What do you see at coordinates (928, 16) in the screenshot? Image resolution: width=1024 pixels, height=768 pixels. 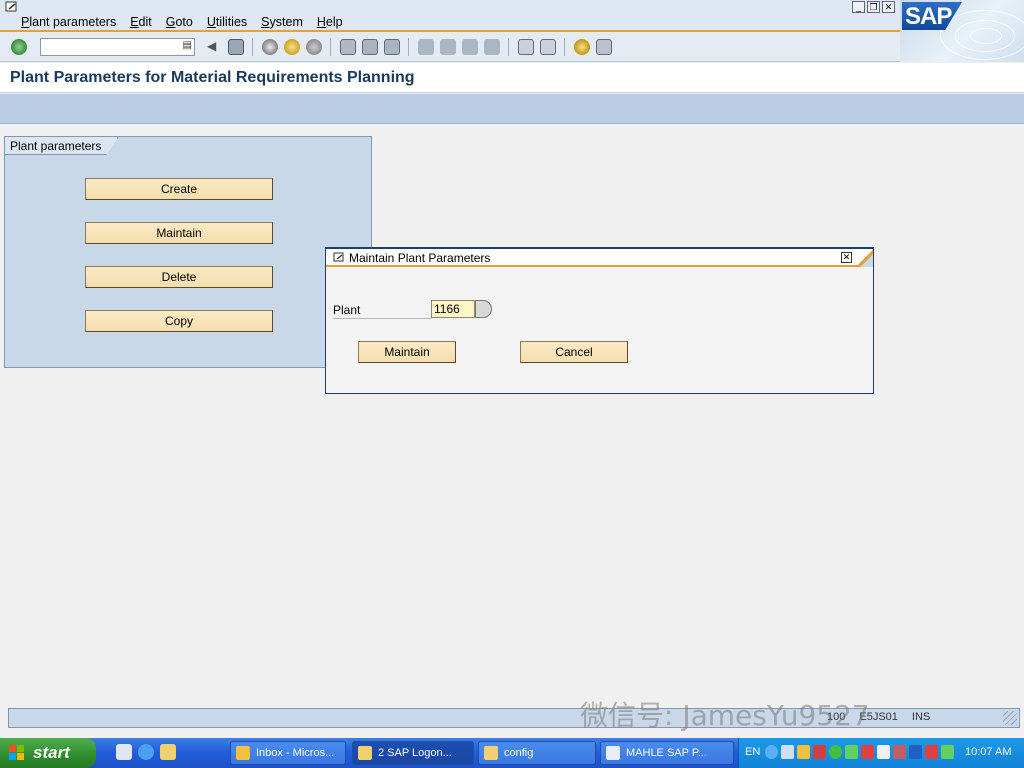 I see `sap-logo-text: SAP` at bounding box center [928, 16].